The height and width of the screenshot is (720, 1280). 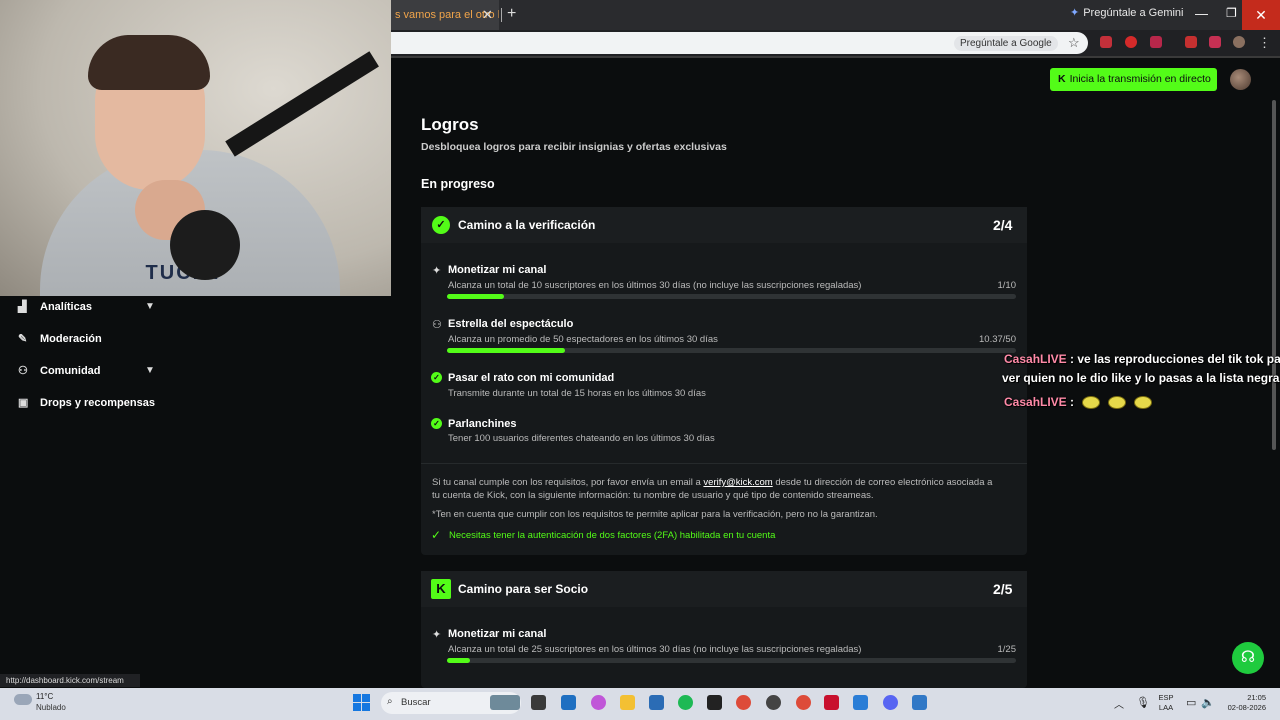 What do you see at coordinates (22, 307) in the screenshot?
I see `chart-icon: ▟` at bounding box center [22, 307].